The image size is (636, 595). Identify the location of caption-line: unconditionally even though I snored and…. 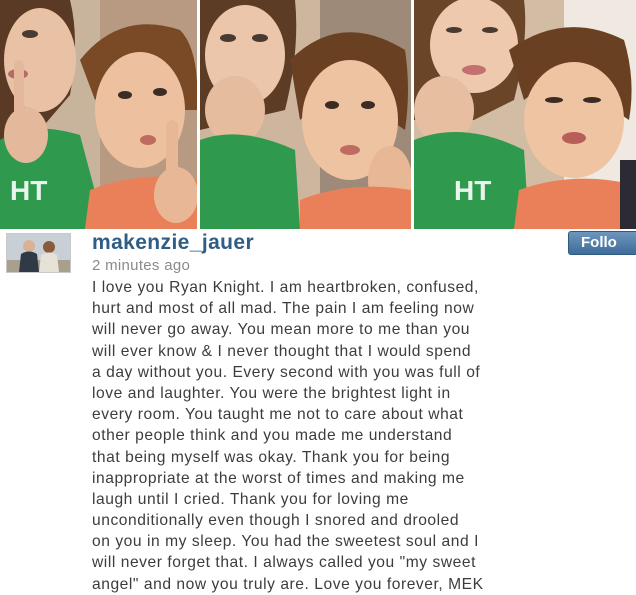
(276, 521).